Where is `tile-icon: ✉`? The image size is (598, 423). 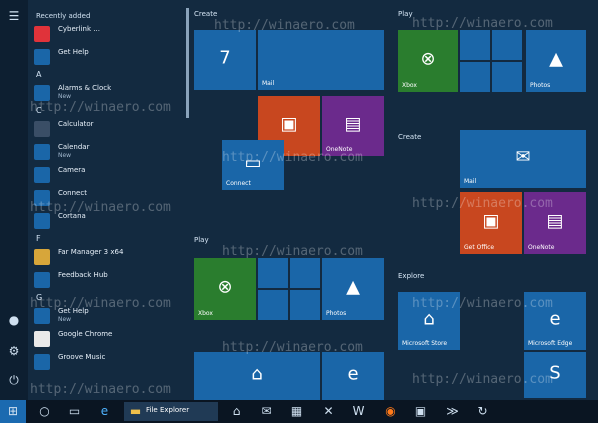
tile-icon: ✉ is located at coordinates (523, 157).